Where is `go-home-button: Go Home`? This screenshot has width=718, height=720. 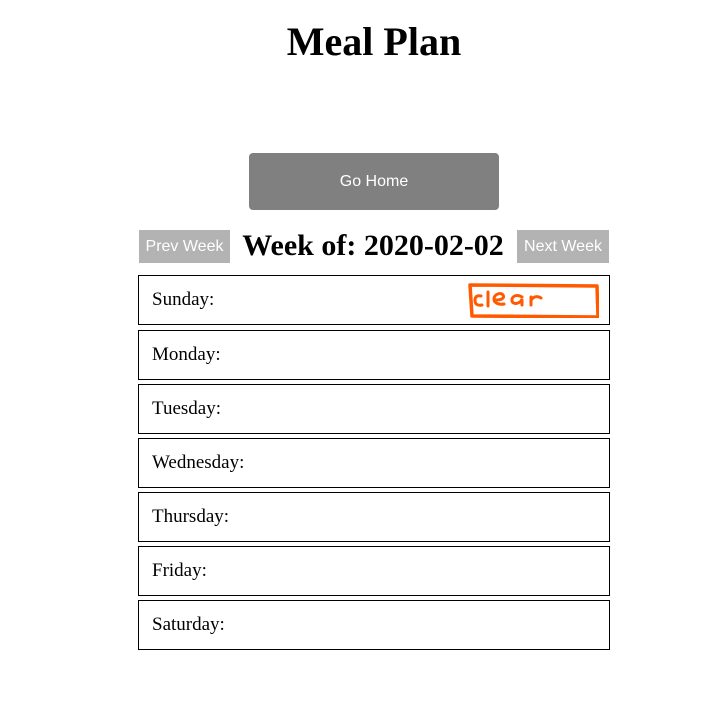
go-home-button: Go Home is located at coordinates (374, 181).